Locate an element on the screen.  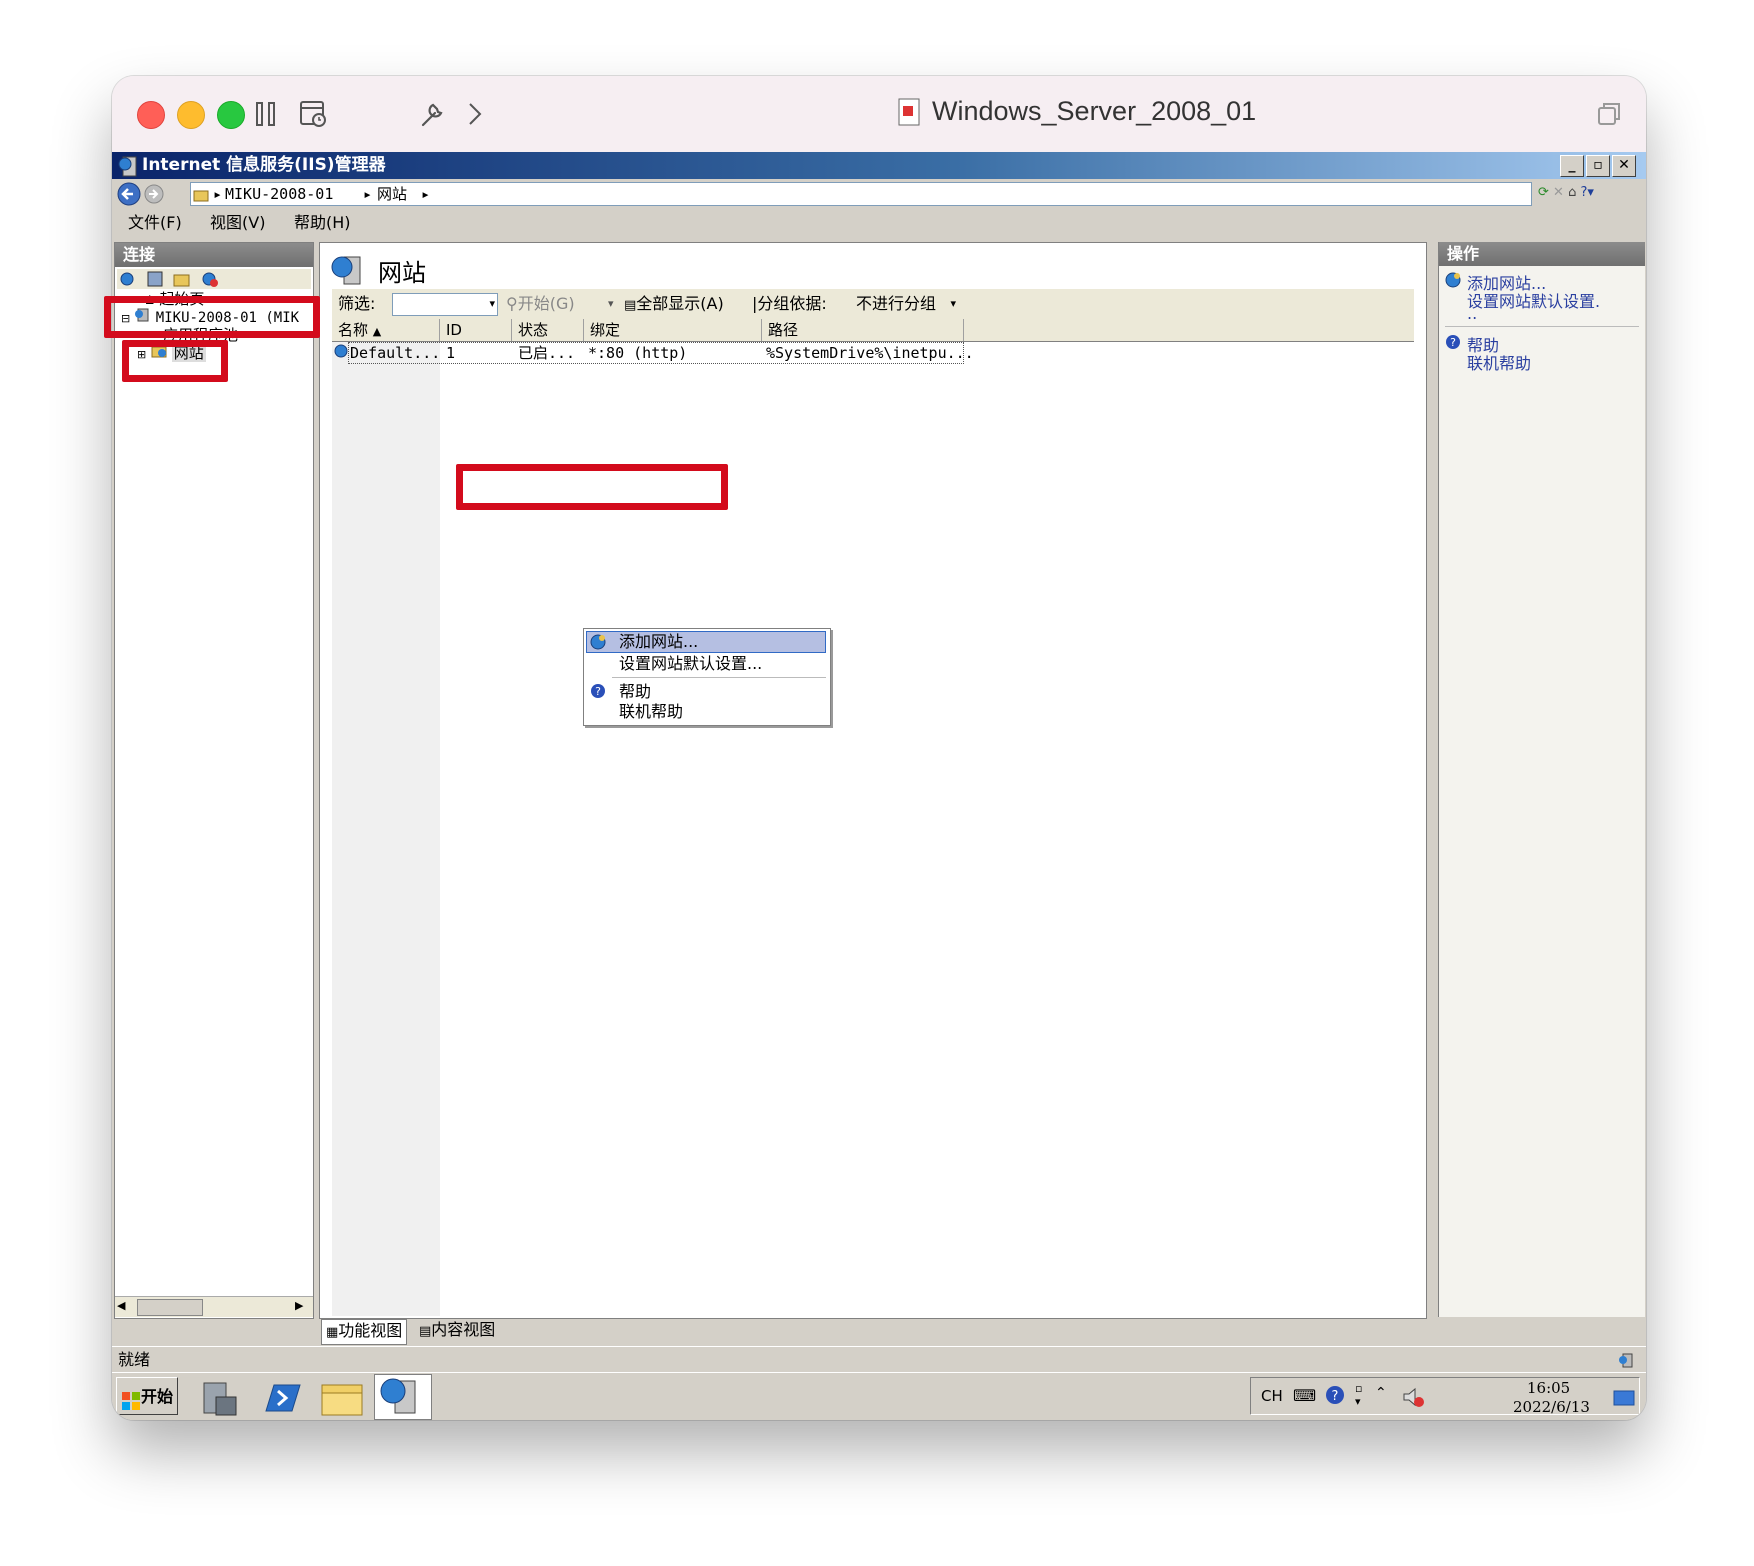
language-indicator: CH is located at coordinates (1272, 1396).